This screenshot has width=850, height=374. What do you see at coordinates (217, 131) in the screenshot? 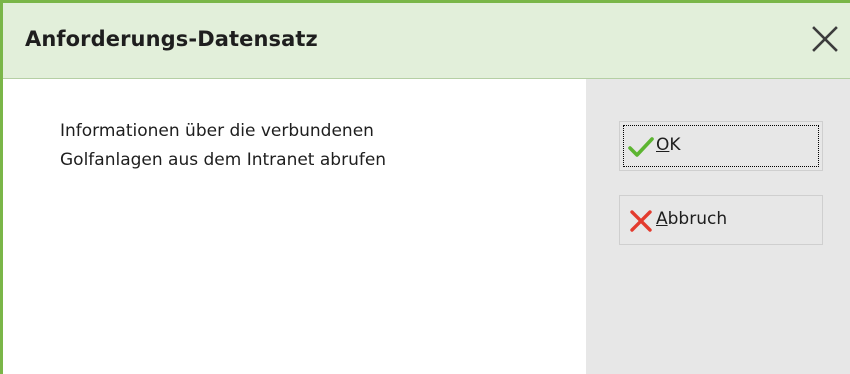
I see `message-line: Informationen über die verbundenen` at bounding box center [217, 131].